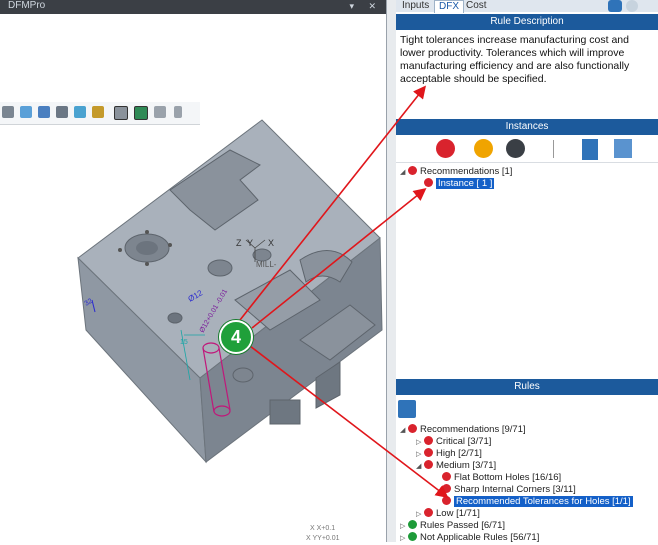 This screenshot has width=658, height=545. Describe the element at coordinates (615, 6) in the screenshot. I see `layout-icon` at that location.